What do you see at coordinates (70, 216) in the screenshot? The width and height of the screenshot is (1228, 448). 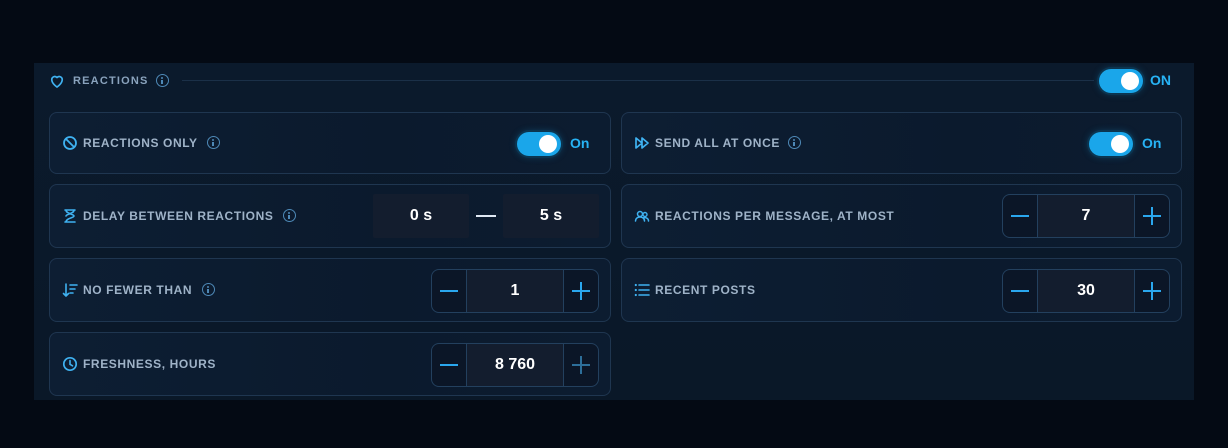 I see `hourglass-icon` at bounding box center [70, 216].